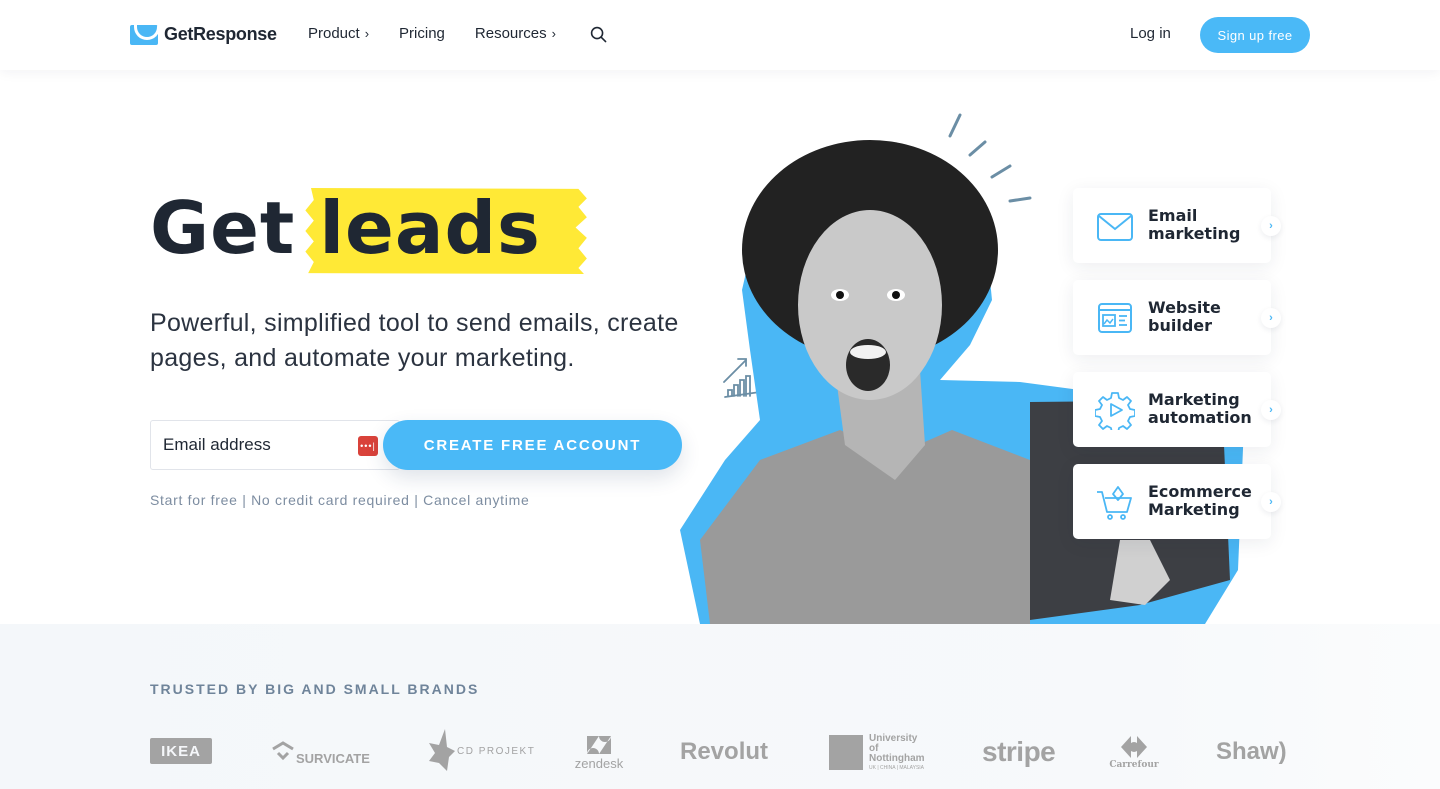 The width and height of the screenshot is (1440, 789). I want to click on email-field: •••|, so click(275, 445).